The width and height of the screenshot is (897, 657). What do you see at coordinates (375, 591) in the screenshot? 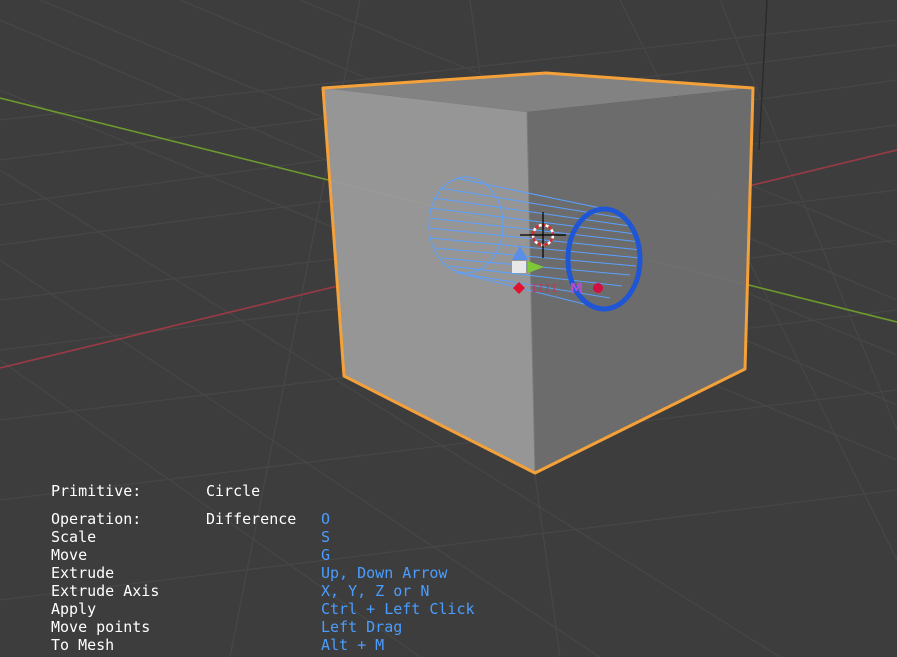
I see `shortcut-key: X, Y, Z or N` at bounding box center [375, 591].